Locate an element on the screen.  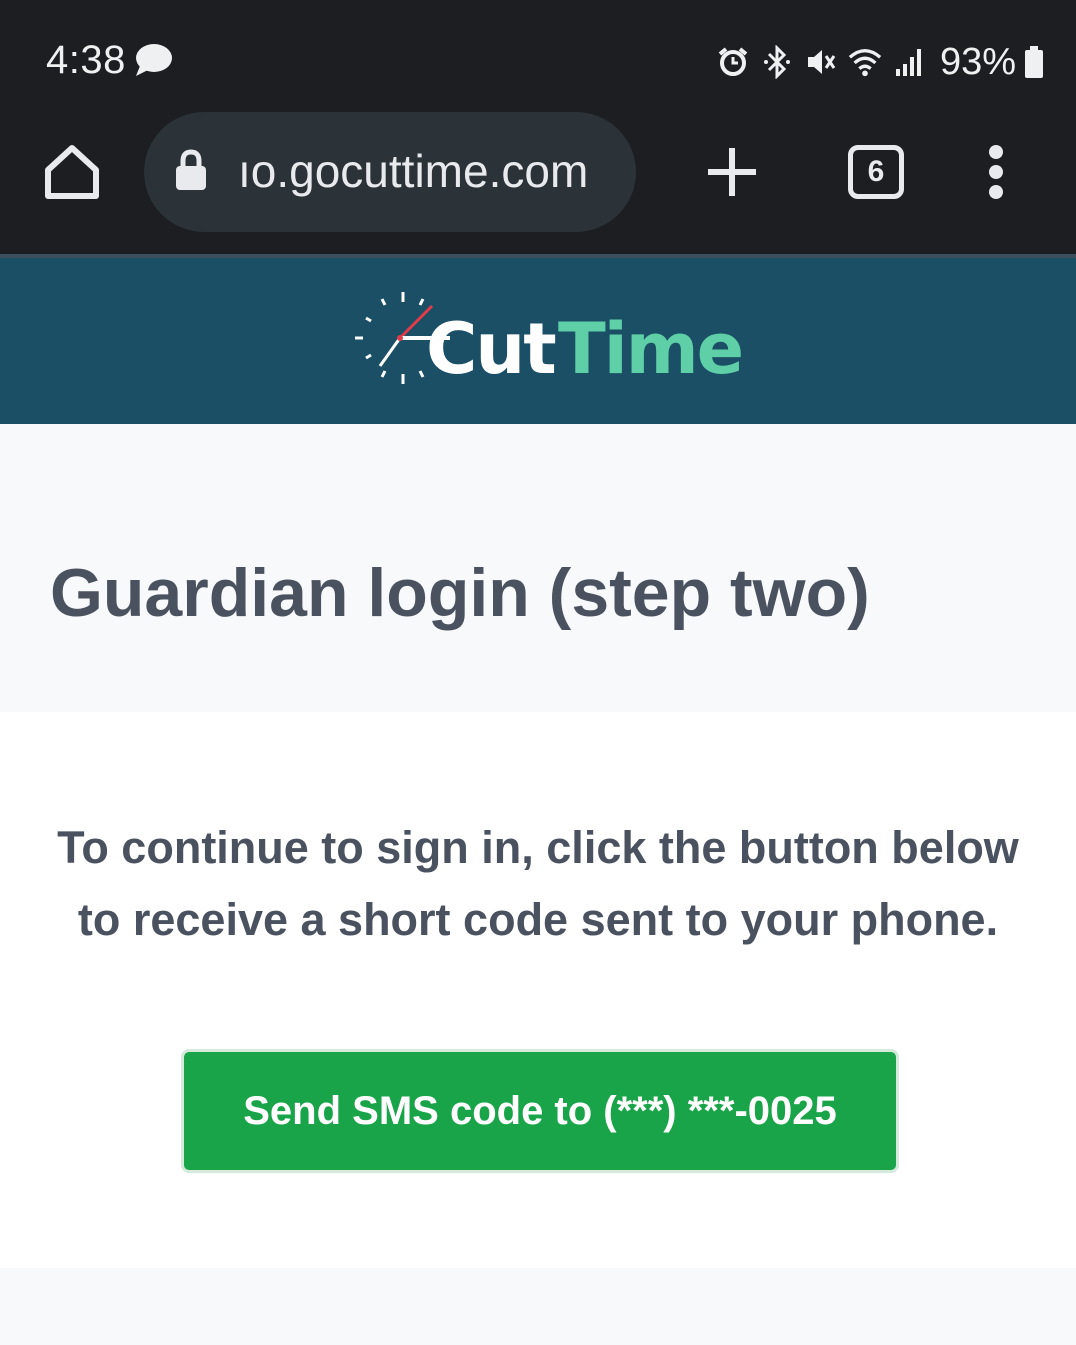
signal-icon is located at coordinates (909, 62).